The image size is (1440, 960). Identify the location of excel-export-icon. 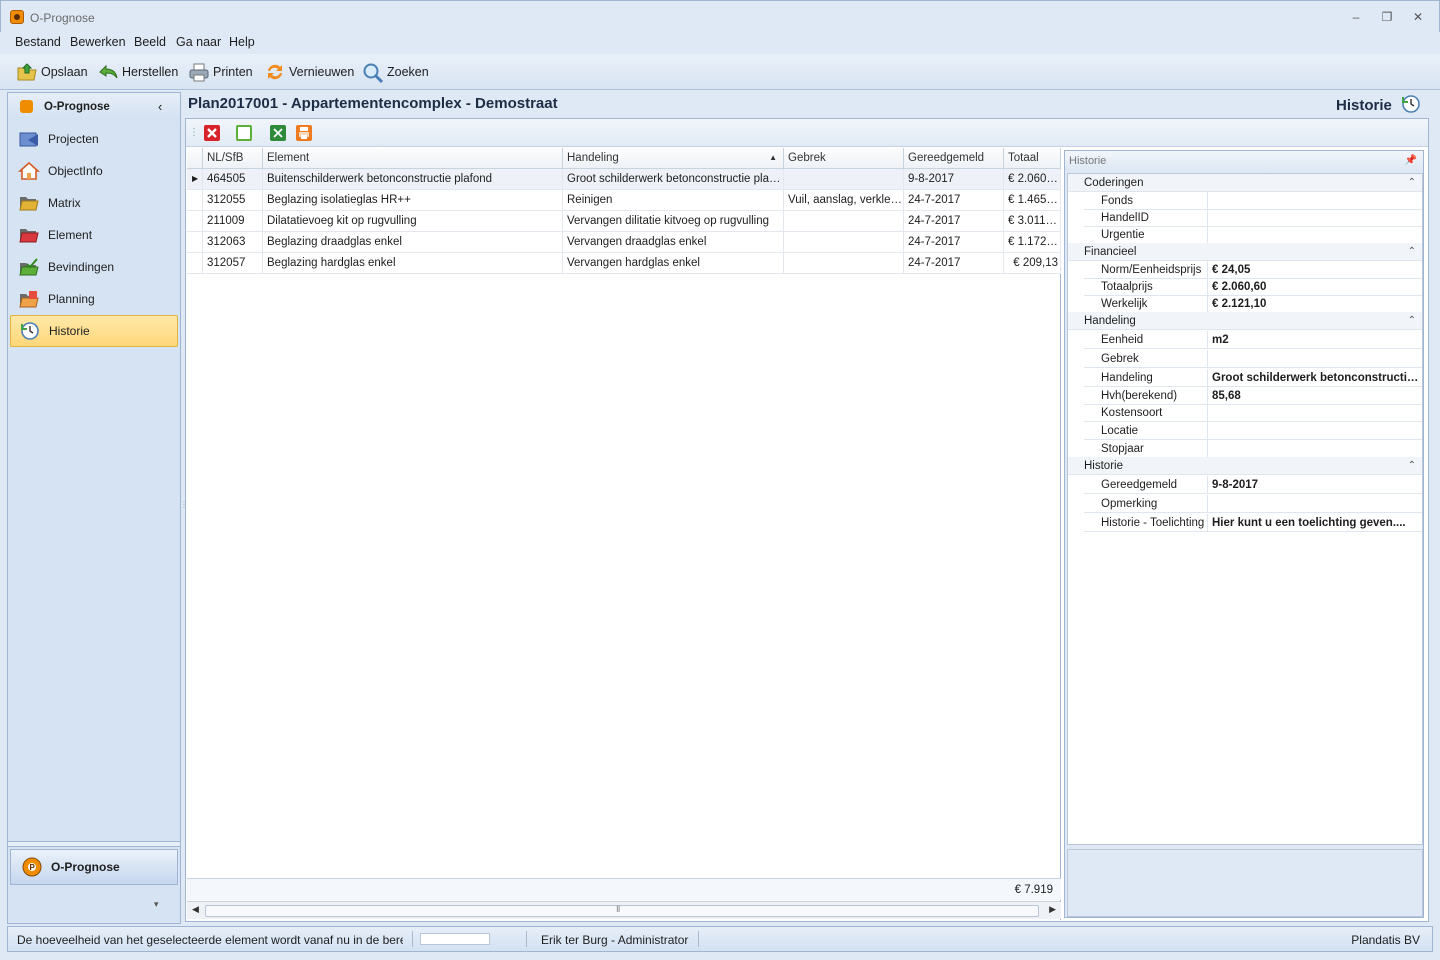
(278, 133).